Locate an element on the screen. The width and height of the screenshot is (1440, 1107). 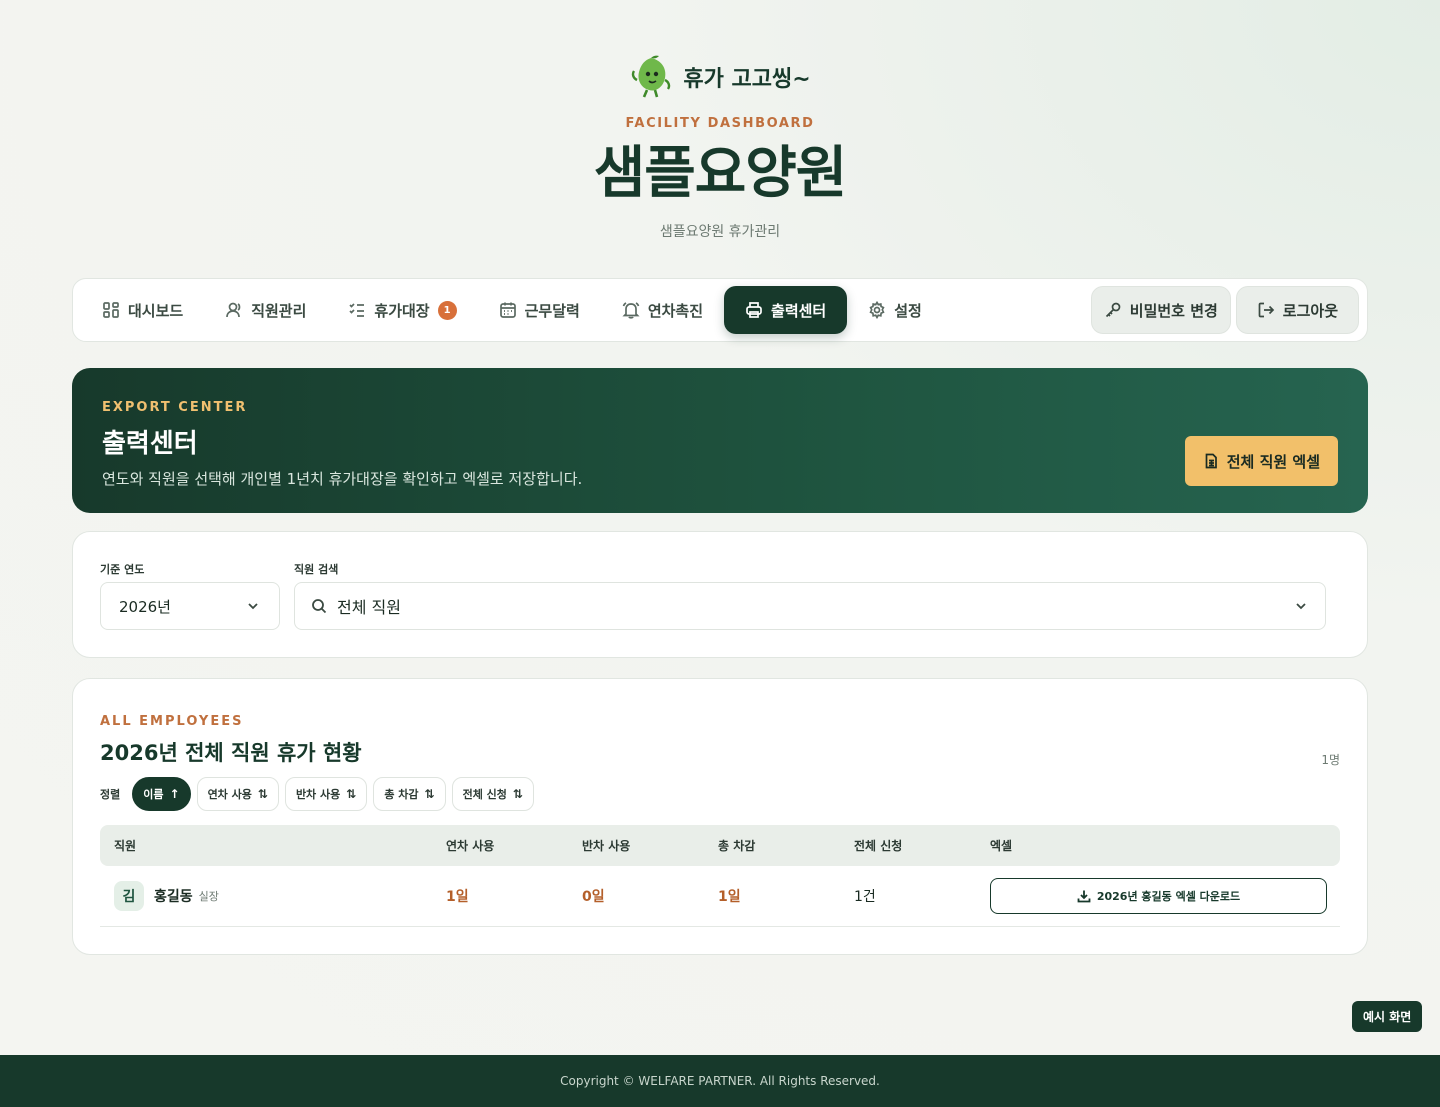
nav-item-label: 직원관리 is located at coordinates (279, 310).